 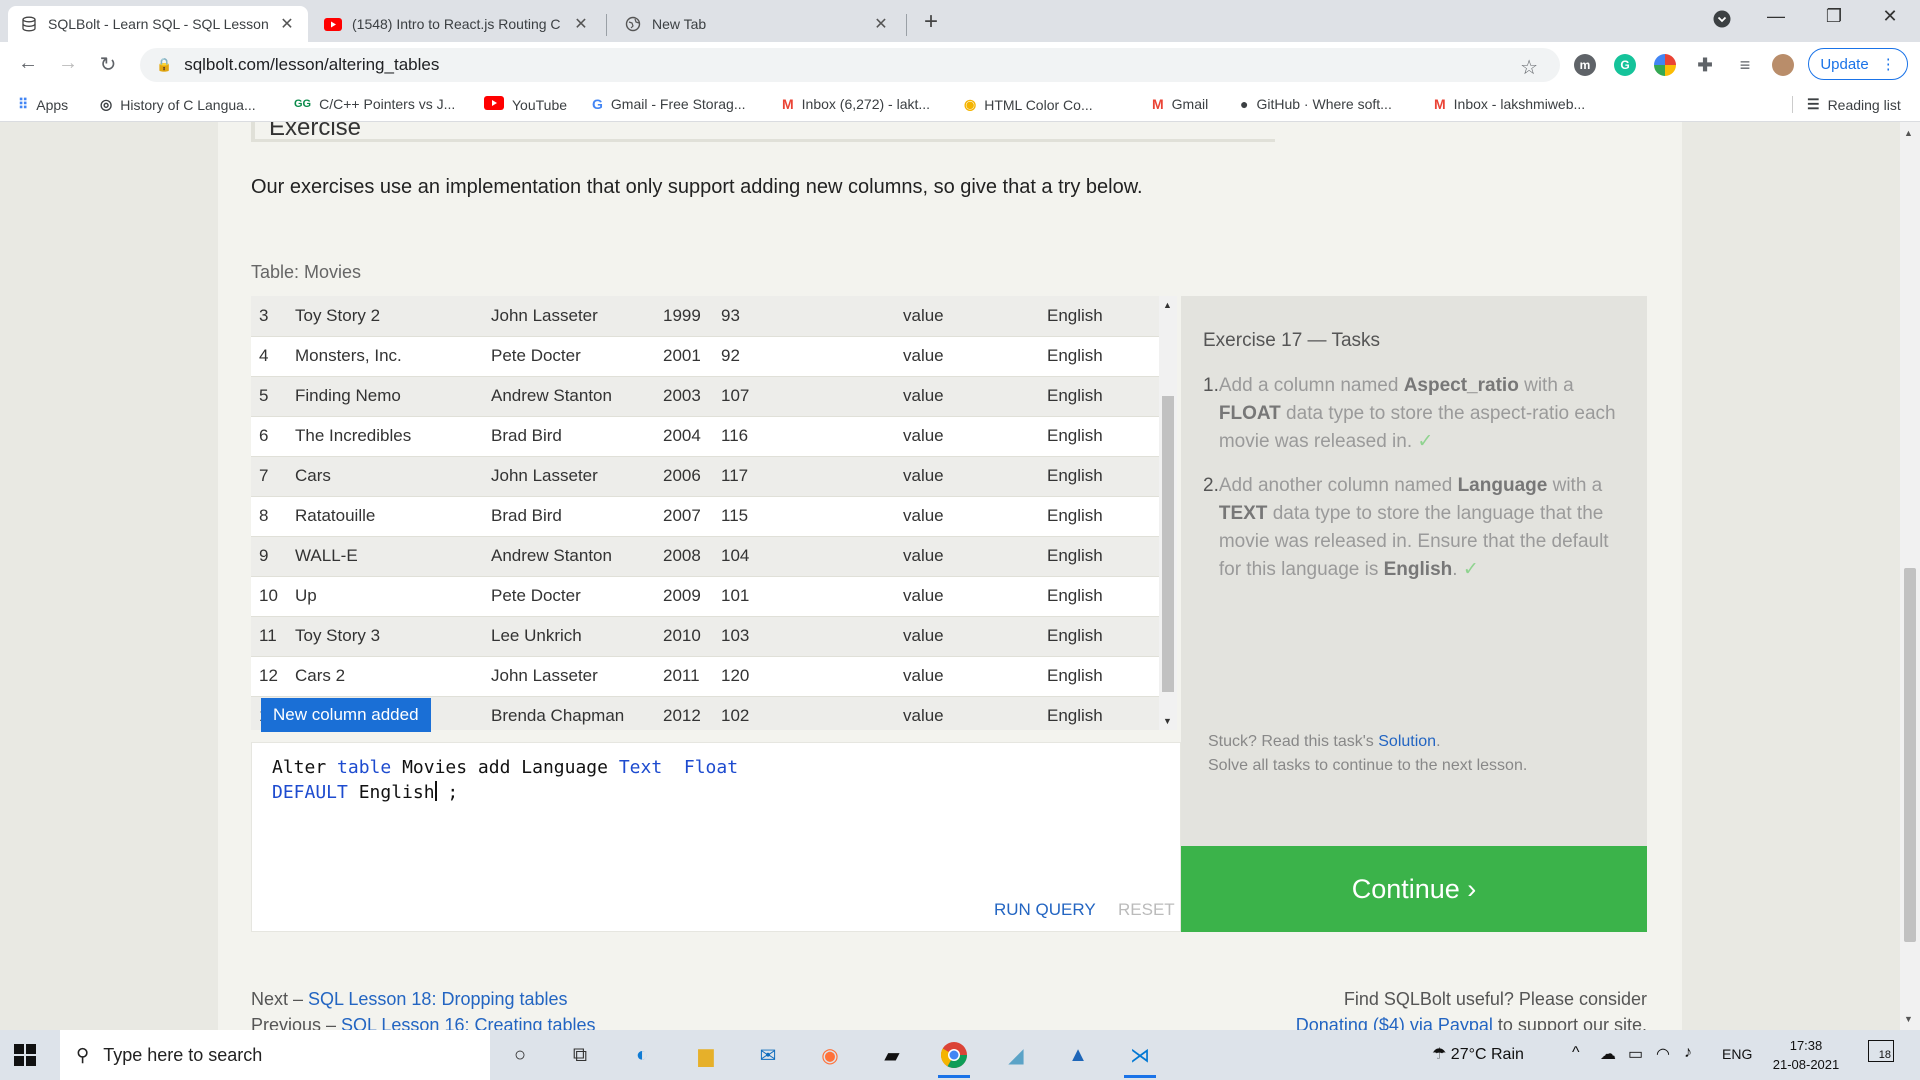 I want to click on bookmark-apps: ⠿ Apps, so click(x=43, y=104).